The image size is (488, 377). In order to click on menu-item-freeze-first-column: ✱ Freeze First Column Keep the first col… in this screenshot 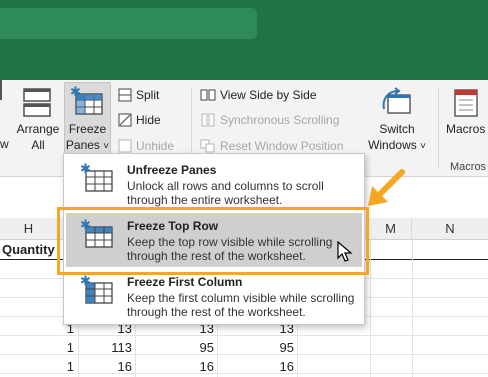, I will do `click(214, 296)`.